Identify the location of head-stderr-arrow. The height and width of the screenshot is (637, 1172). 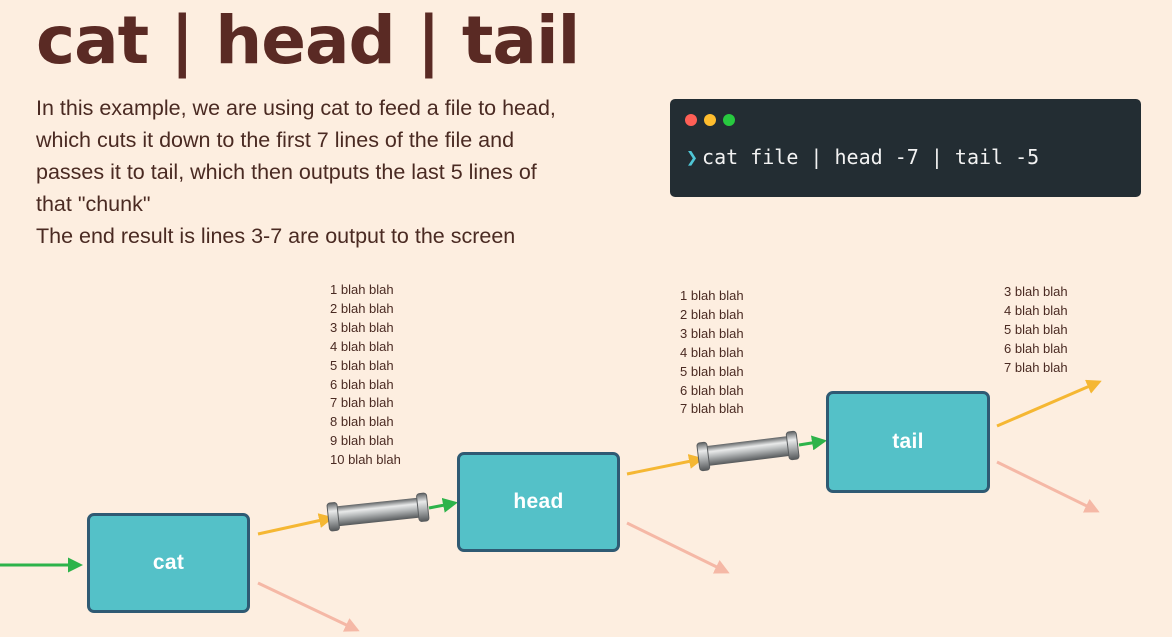
(678, 547).